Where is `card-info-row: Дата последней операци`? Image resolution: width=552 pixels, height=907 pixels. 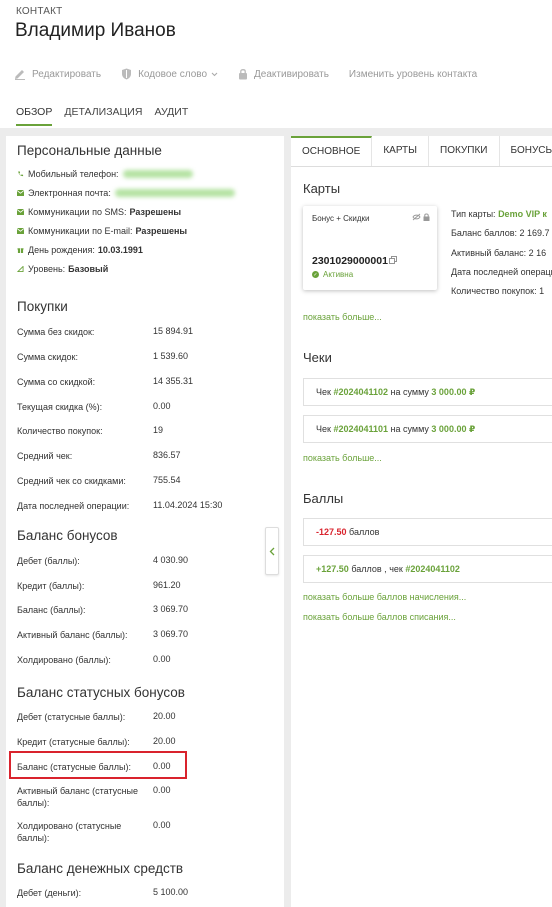 card-info-row: Дата последней операци is located at coordinates (501, 272).